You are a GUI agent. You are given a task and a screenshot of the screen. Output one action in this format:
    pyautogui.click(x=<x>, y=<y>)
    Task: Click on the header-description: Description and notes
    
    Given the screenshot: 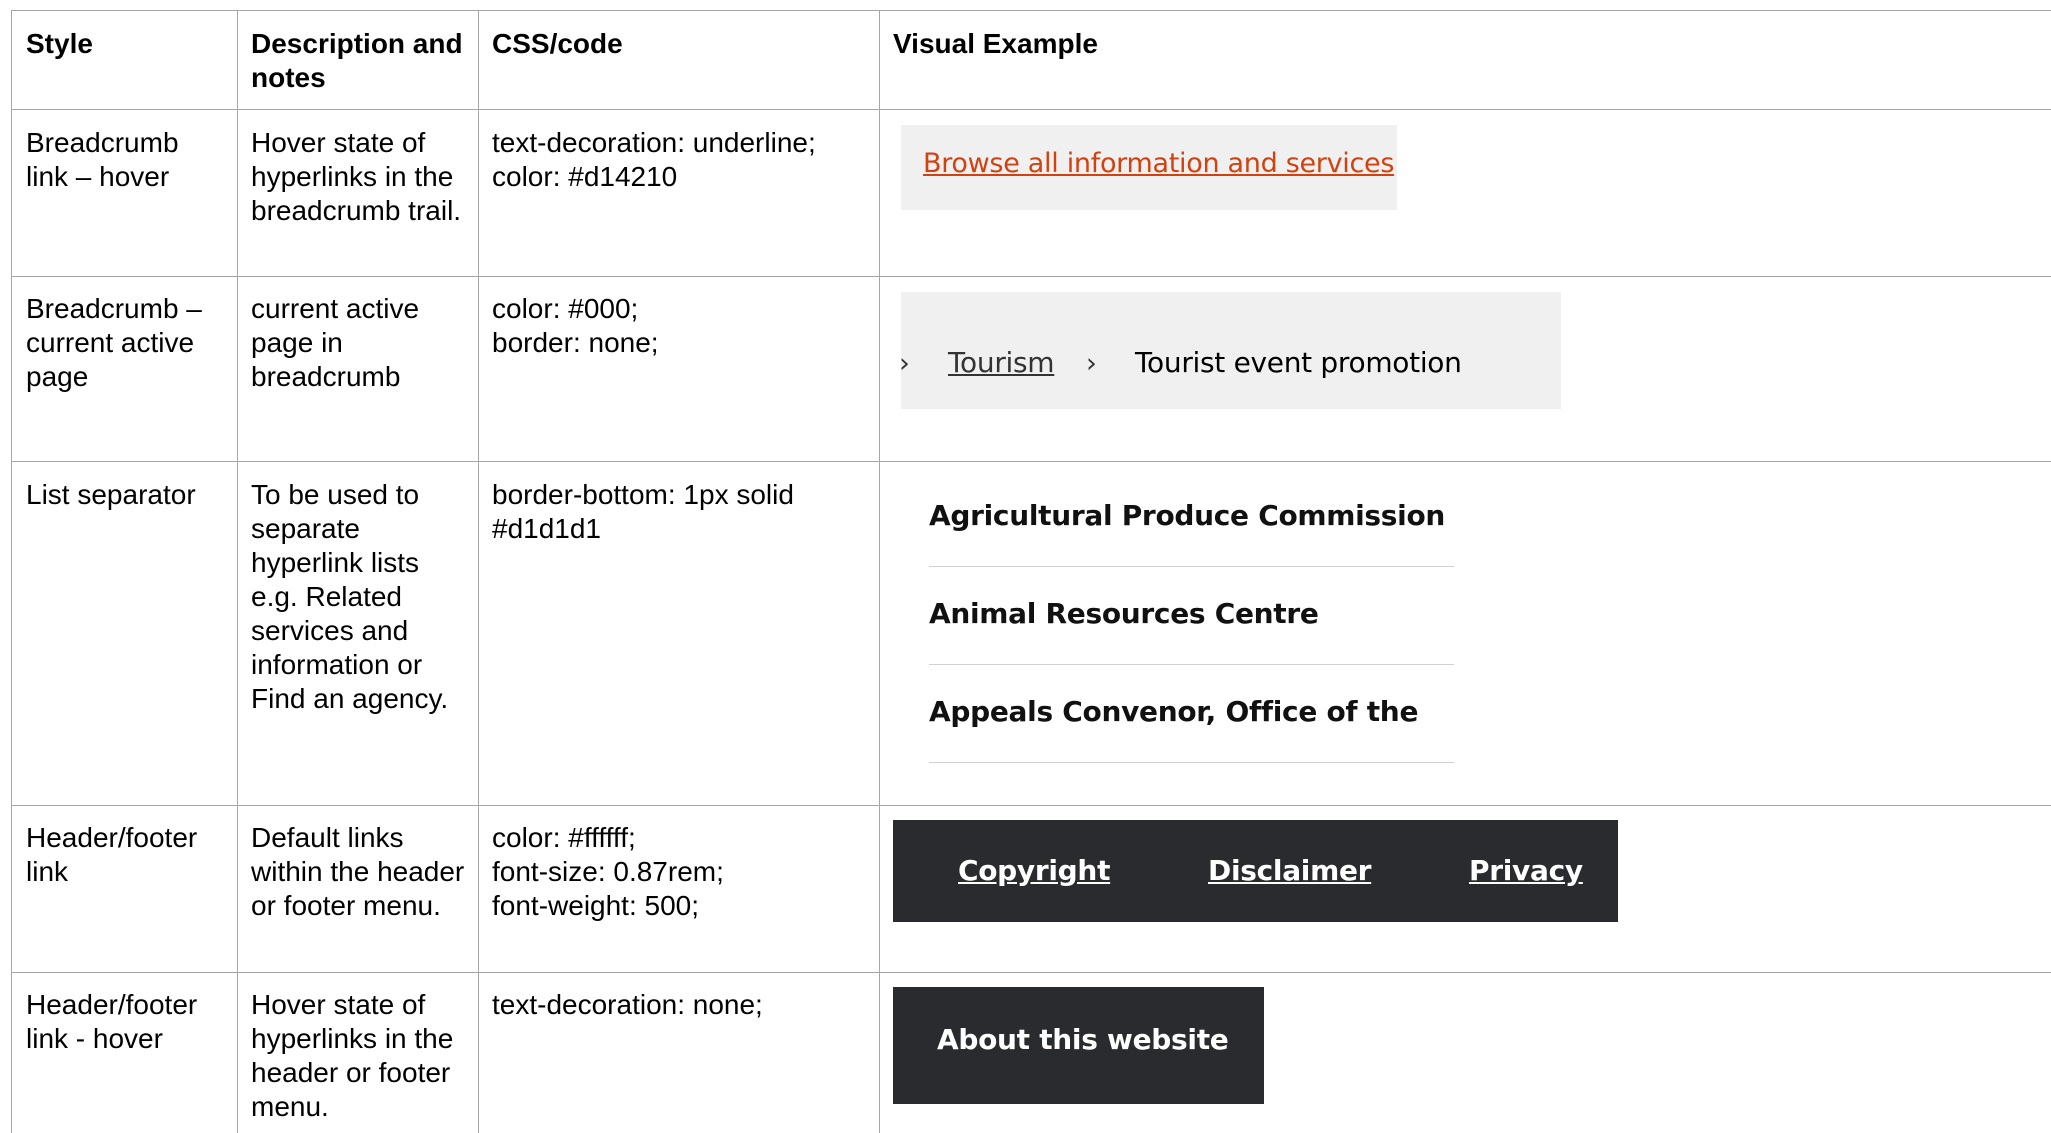 What is the action you would take?
    pyautogui.click(x=357, y=60)
    